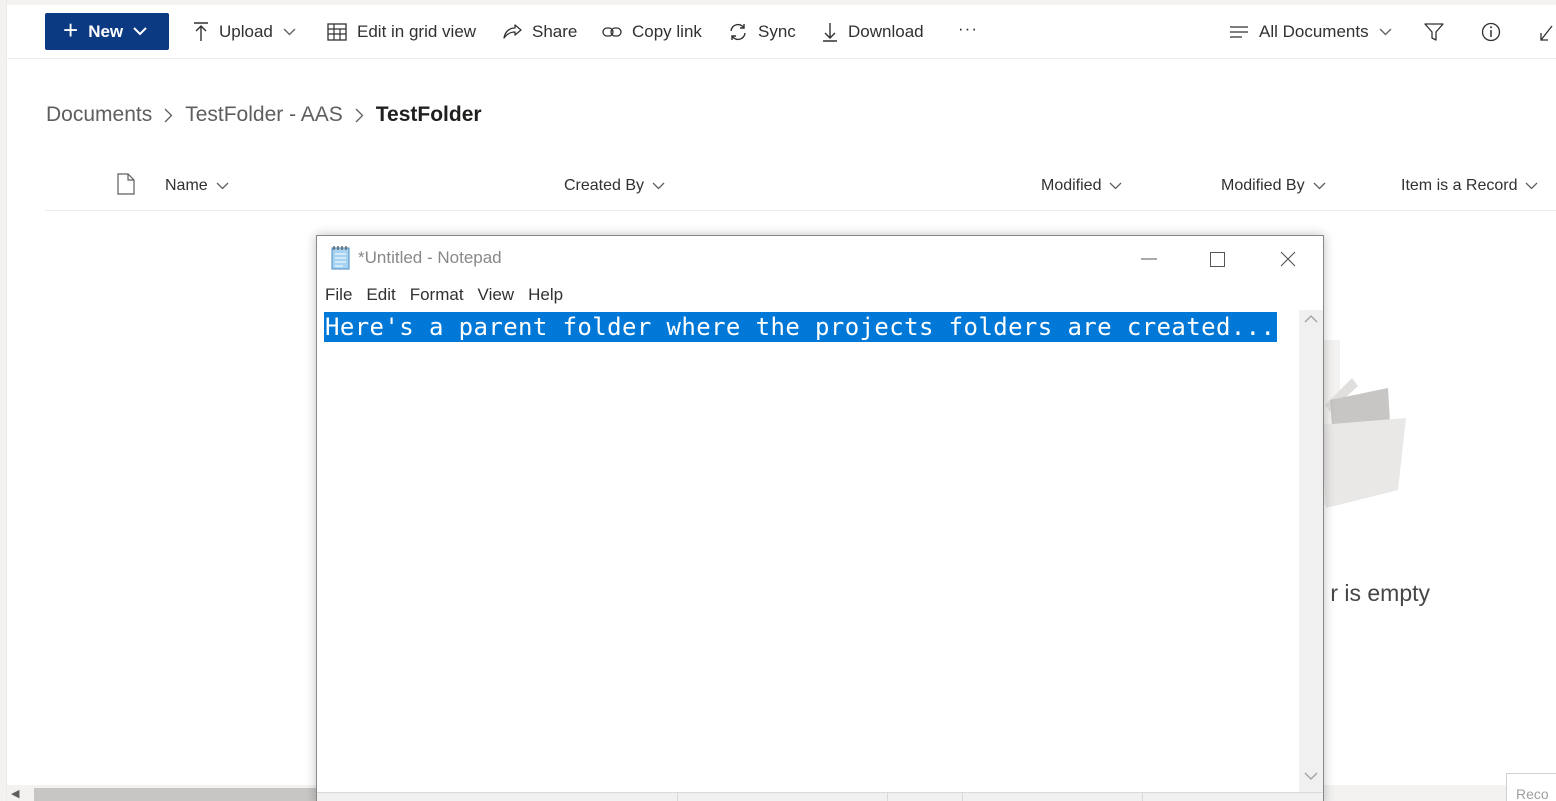 This screenshot has width=1556, height=801. I want to click on menu-file: File, so click(338, 295).